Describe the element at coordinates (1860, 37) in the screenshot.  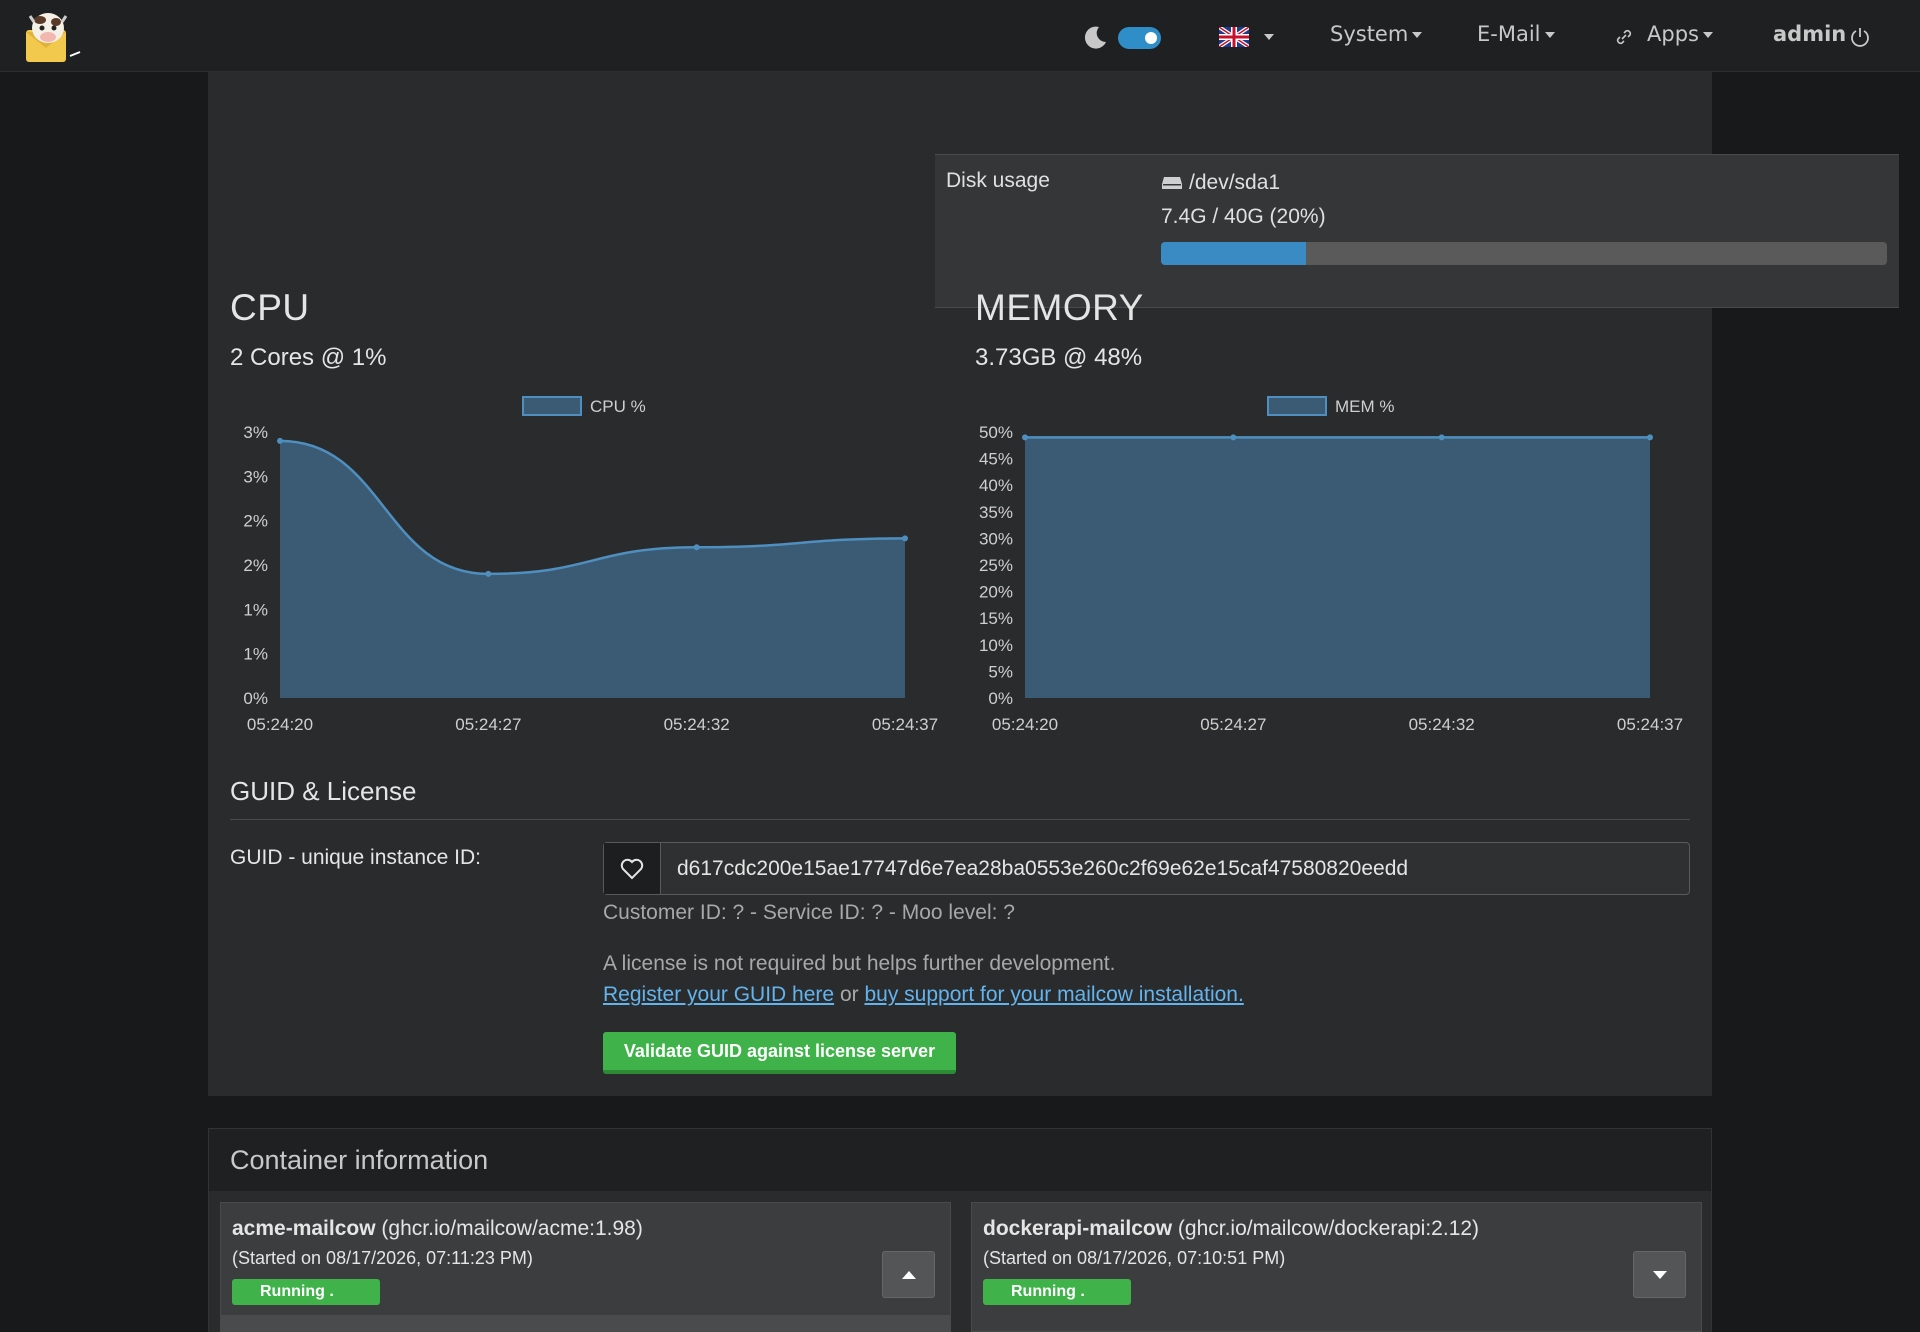
I see `power-icon` at that location.